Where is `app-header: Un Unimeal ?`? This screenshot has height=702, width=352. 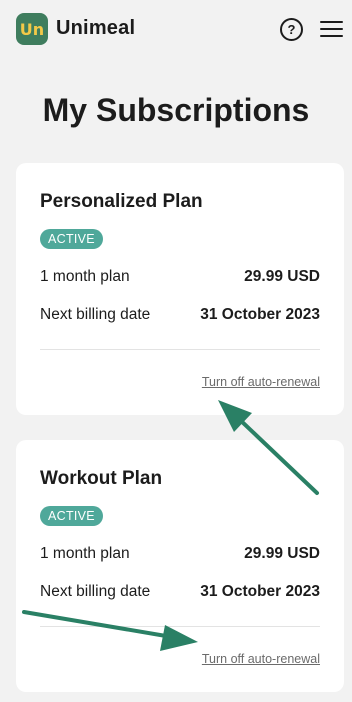 app-header: Un Unimeal ? is located at coordinates (176, 30).